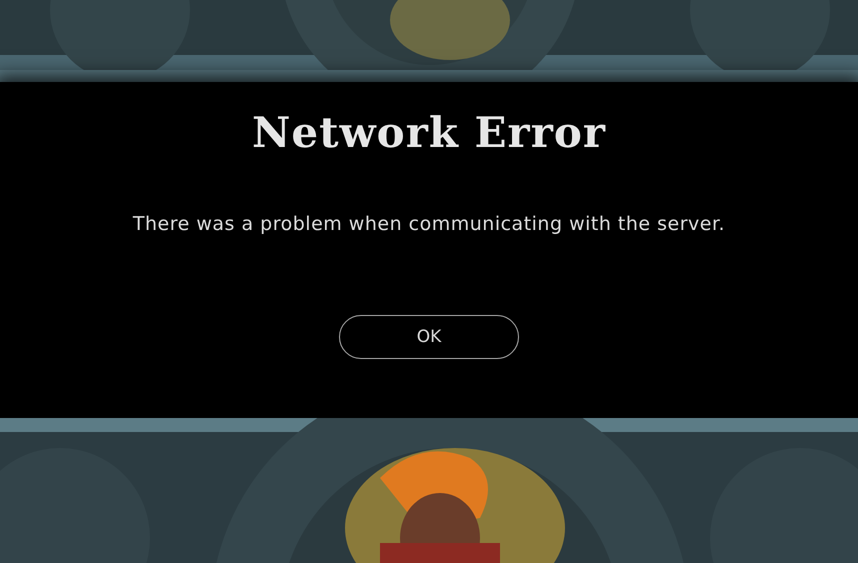 The height and width of the screenshot is (563, 858). I want to click on ok-button: OK, so click(429, 337).